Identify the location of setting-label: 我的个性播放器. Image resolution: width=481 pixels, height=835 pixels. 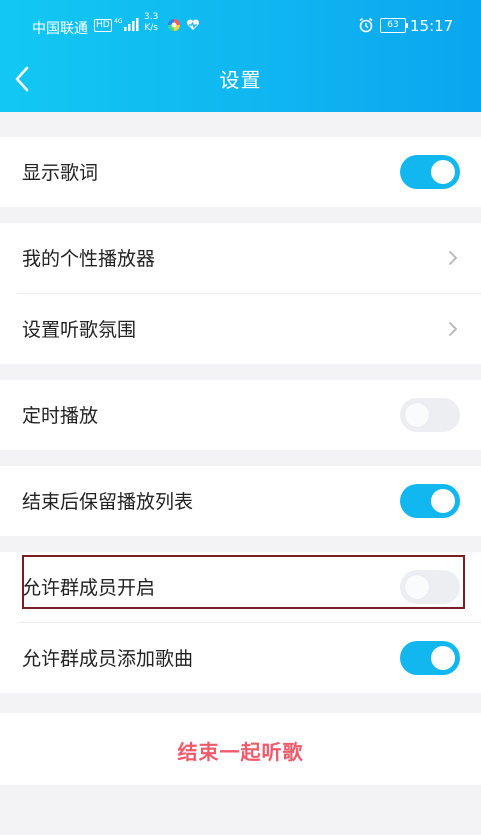
(89, 259).